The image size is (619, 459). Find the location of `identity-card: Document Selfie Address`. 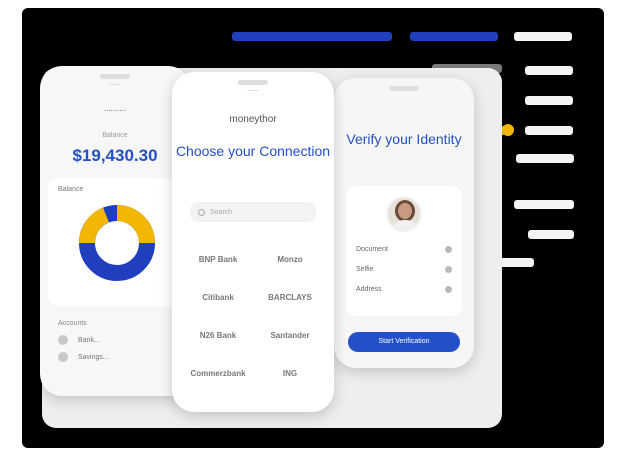

identity-card: Document Selfie Address is located at coordinates (404, 251).